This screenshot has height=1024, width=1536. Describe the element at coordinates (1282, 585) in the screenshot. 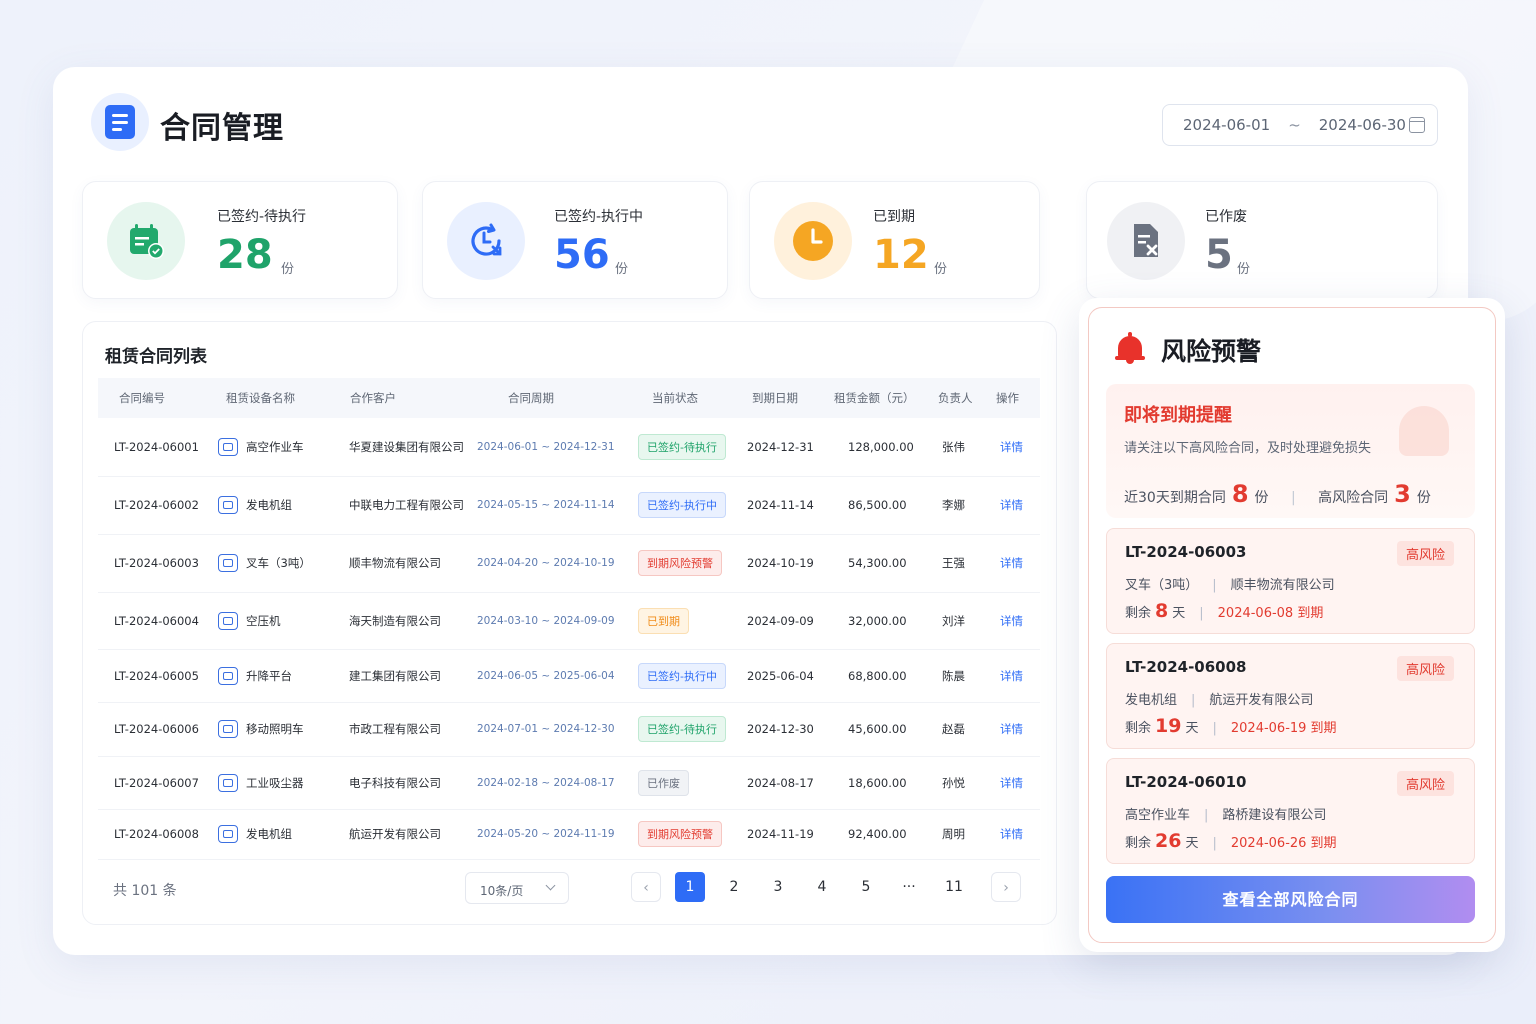

I see `risk-client: 顺丰物流有限公司` at that location.